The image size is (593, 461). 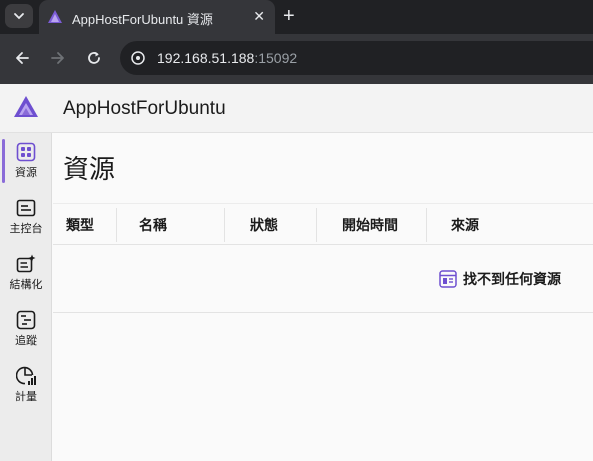 What do you see at coordinates (89, 170) in the screenshot?
I see `page-title: 資源` at bounding box center [89, 170].